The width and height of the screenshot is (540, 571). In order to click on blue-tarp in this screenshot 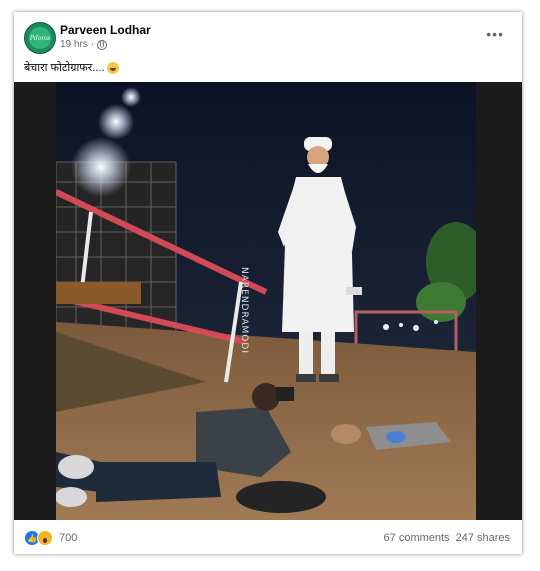, I will do `click(396, 437)`.